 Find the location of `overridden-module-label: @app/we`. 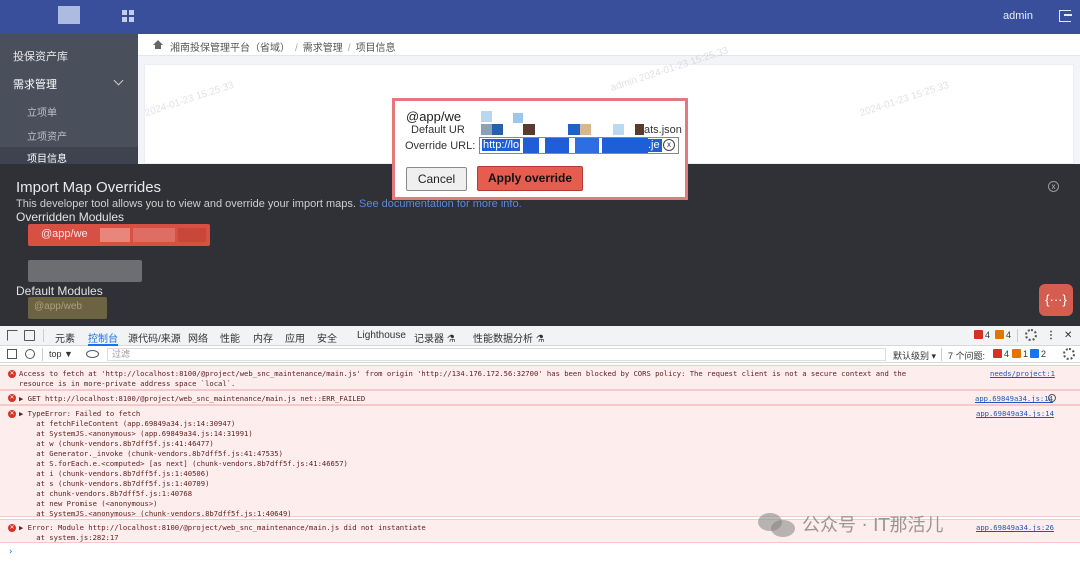

overridden-module-label: @app/we is located at coordinates (64, 234).